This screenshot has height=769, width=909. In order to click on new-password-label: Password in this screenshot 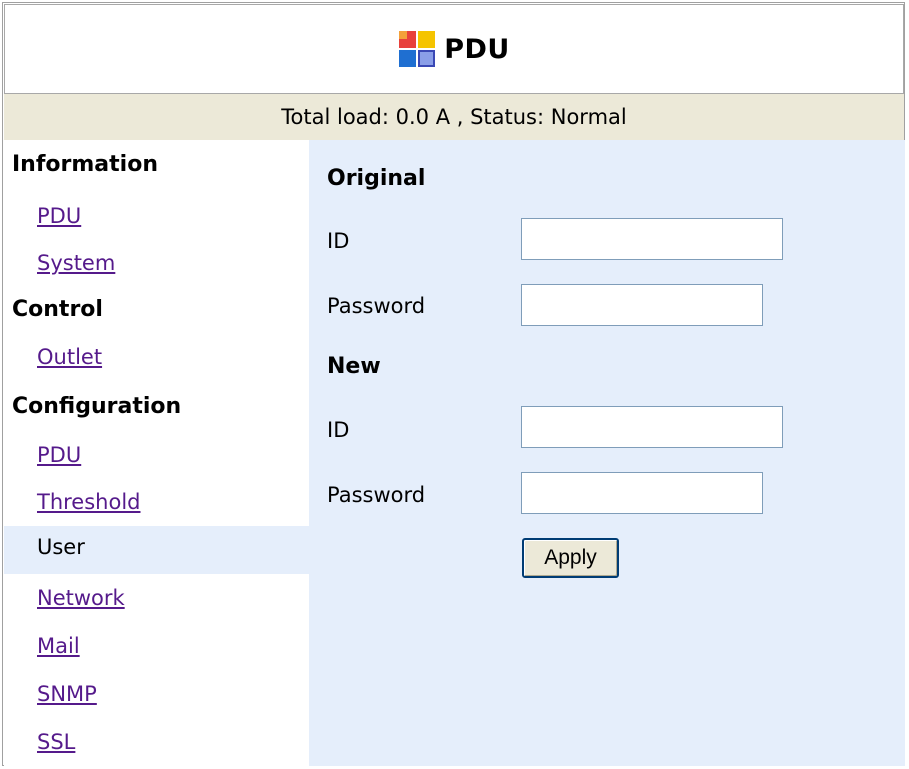, I will do `click(376, 495)`.